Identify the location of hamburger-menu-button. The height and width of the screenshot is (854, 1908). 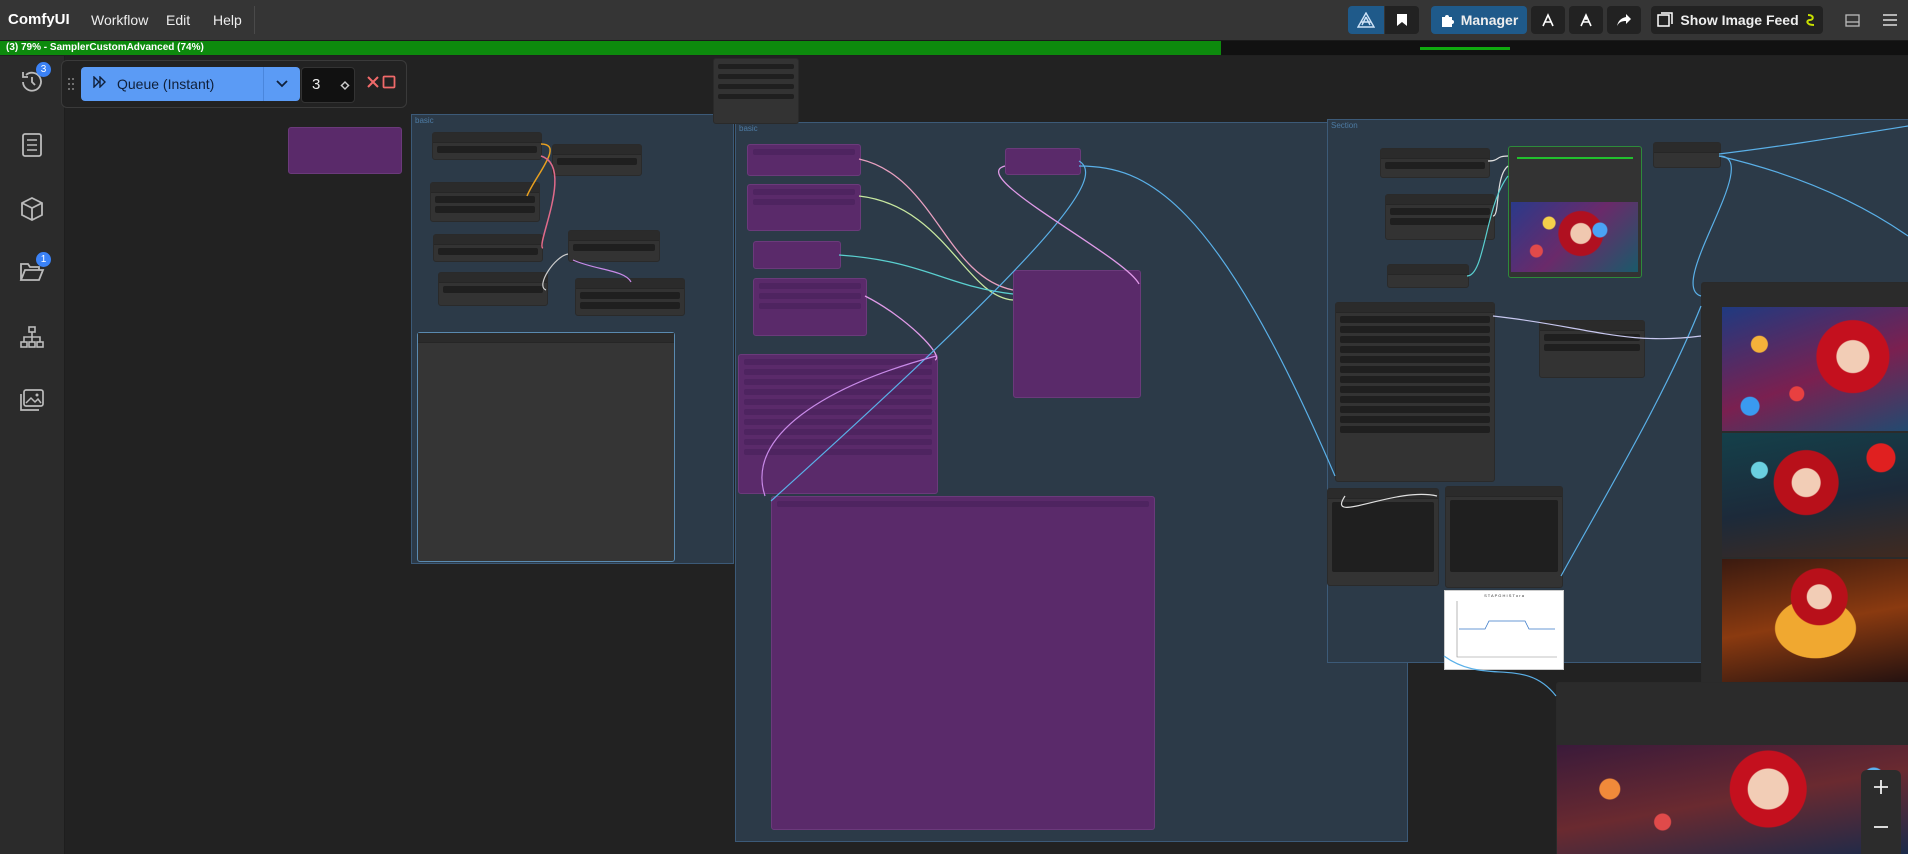
(1890, 20).